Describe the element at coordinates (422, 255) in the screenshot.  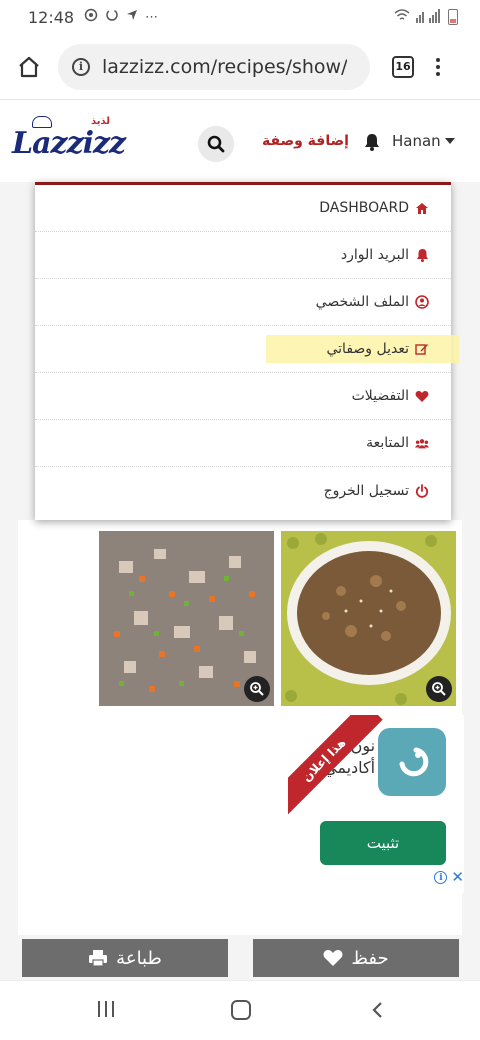
I see `bell-icon` at that location.